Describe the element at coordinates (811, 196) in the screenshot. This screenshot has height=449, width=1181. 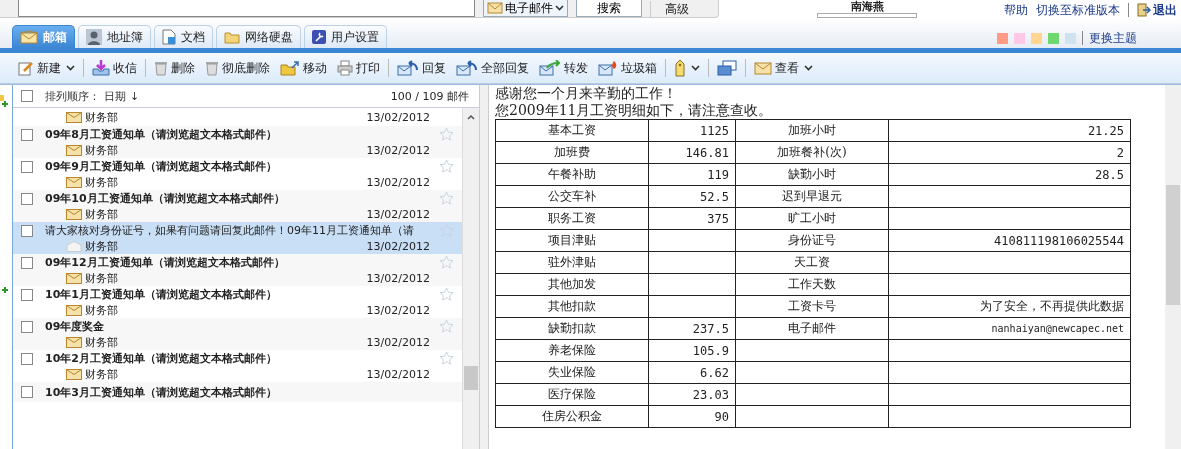
I see `table-cell: 迟到早退元` at that location.